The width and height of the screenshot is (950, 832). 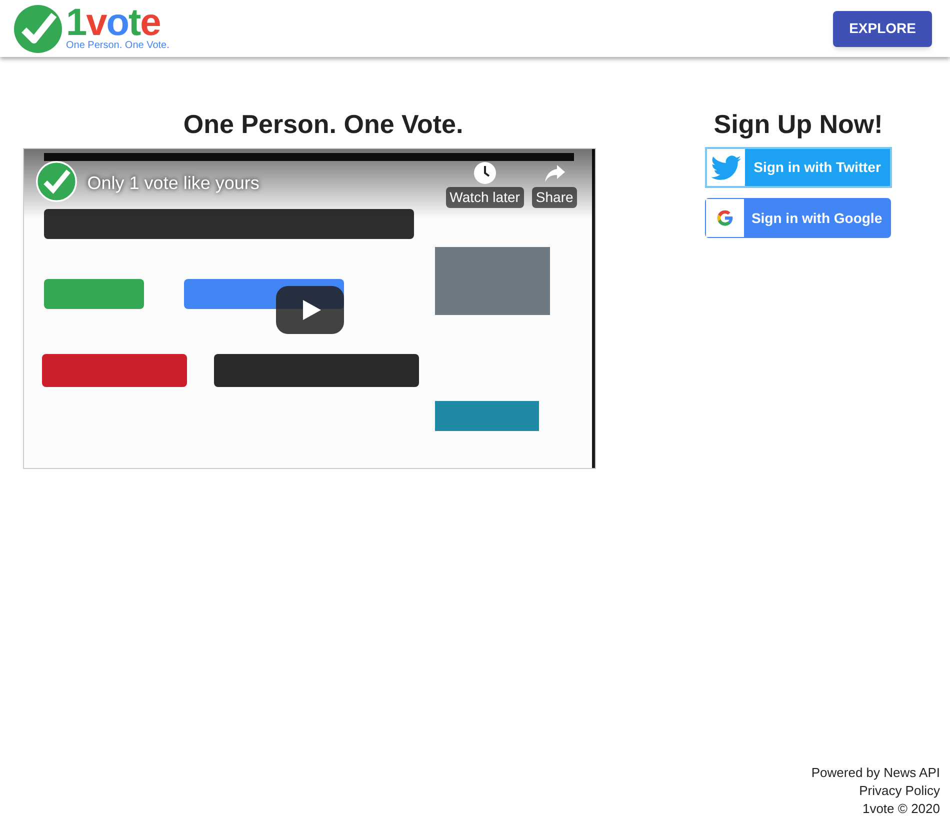 I want to click on play-button-icon, so click(x=310, y=310).